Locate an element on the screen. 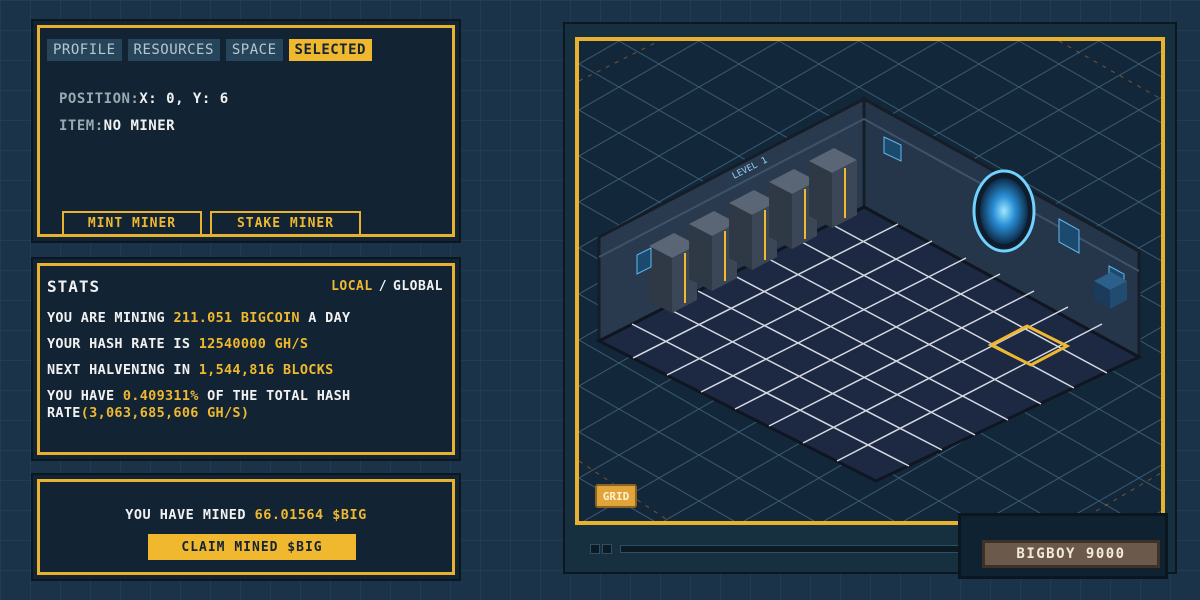 The width and height of the screenshot is (1200, 600). position-label: POSITION: is located at coordinates (99, 99).